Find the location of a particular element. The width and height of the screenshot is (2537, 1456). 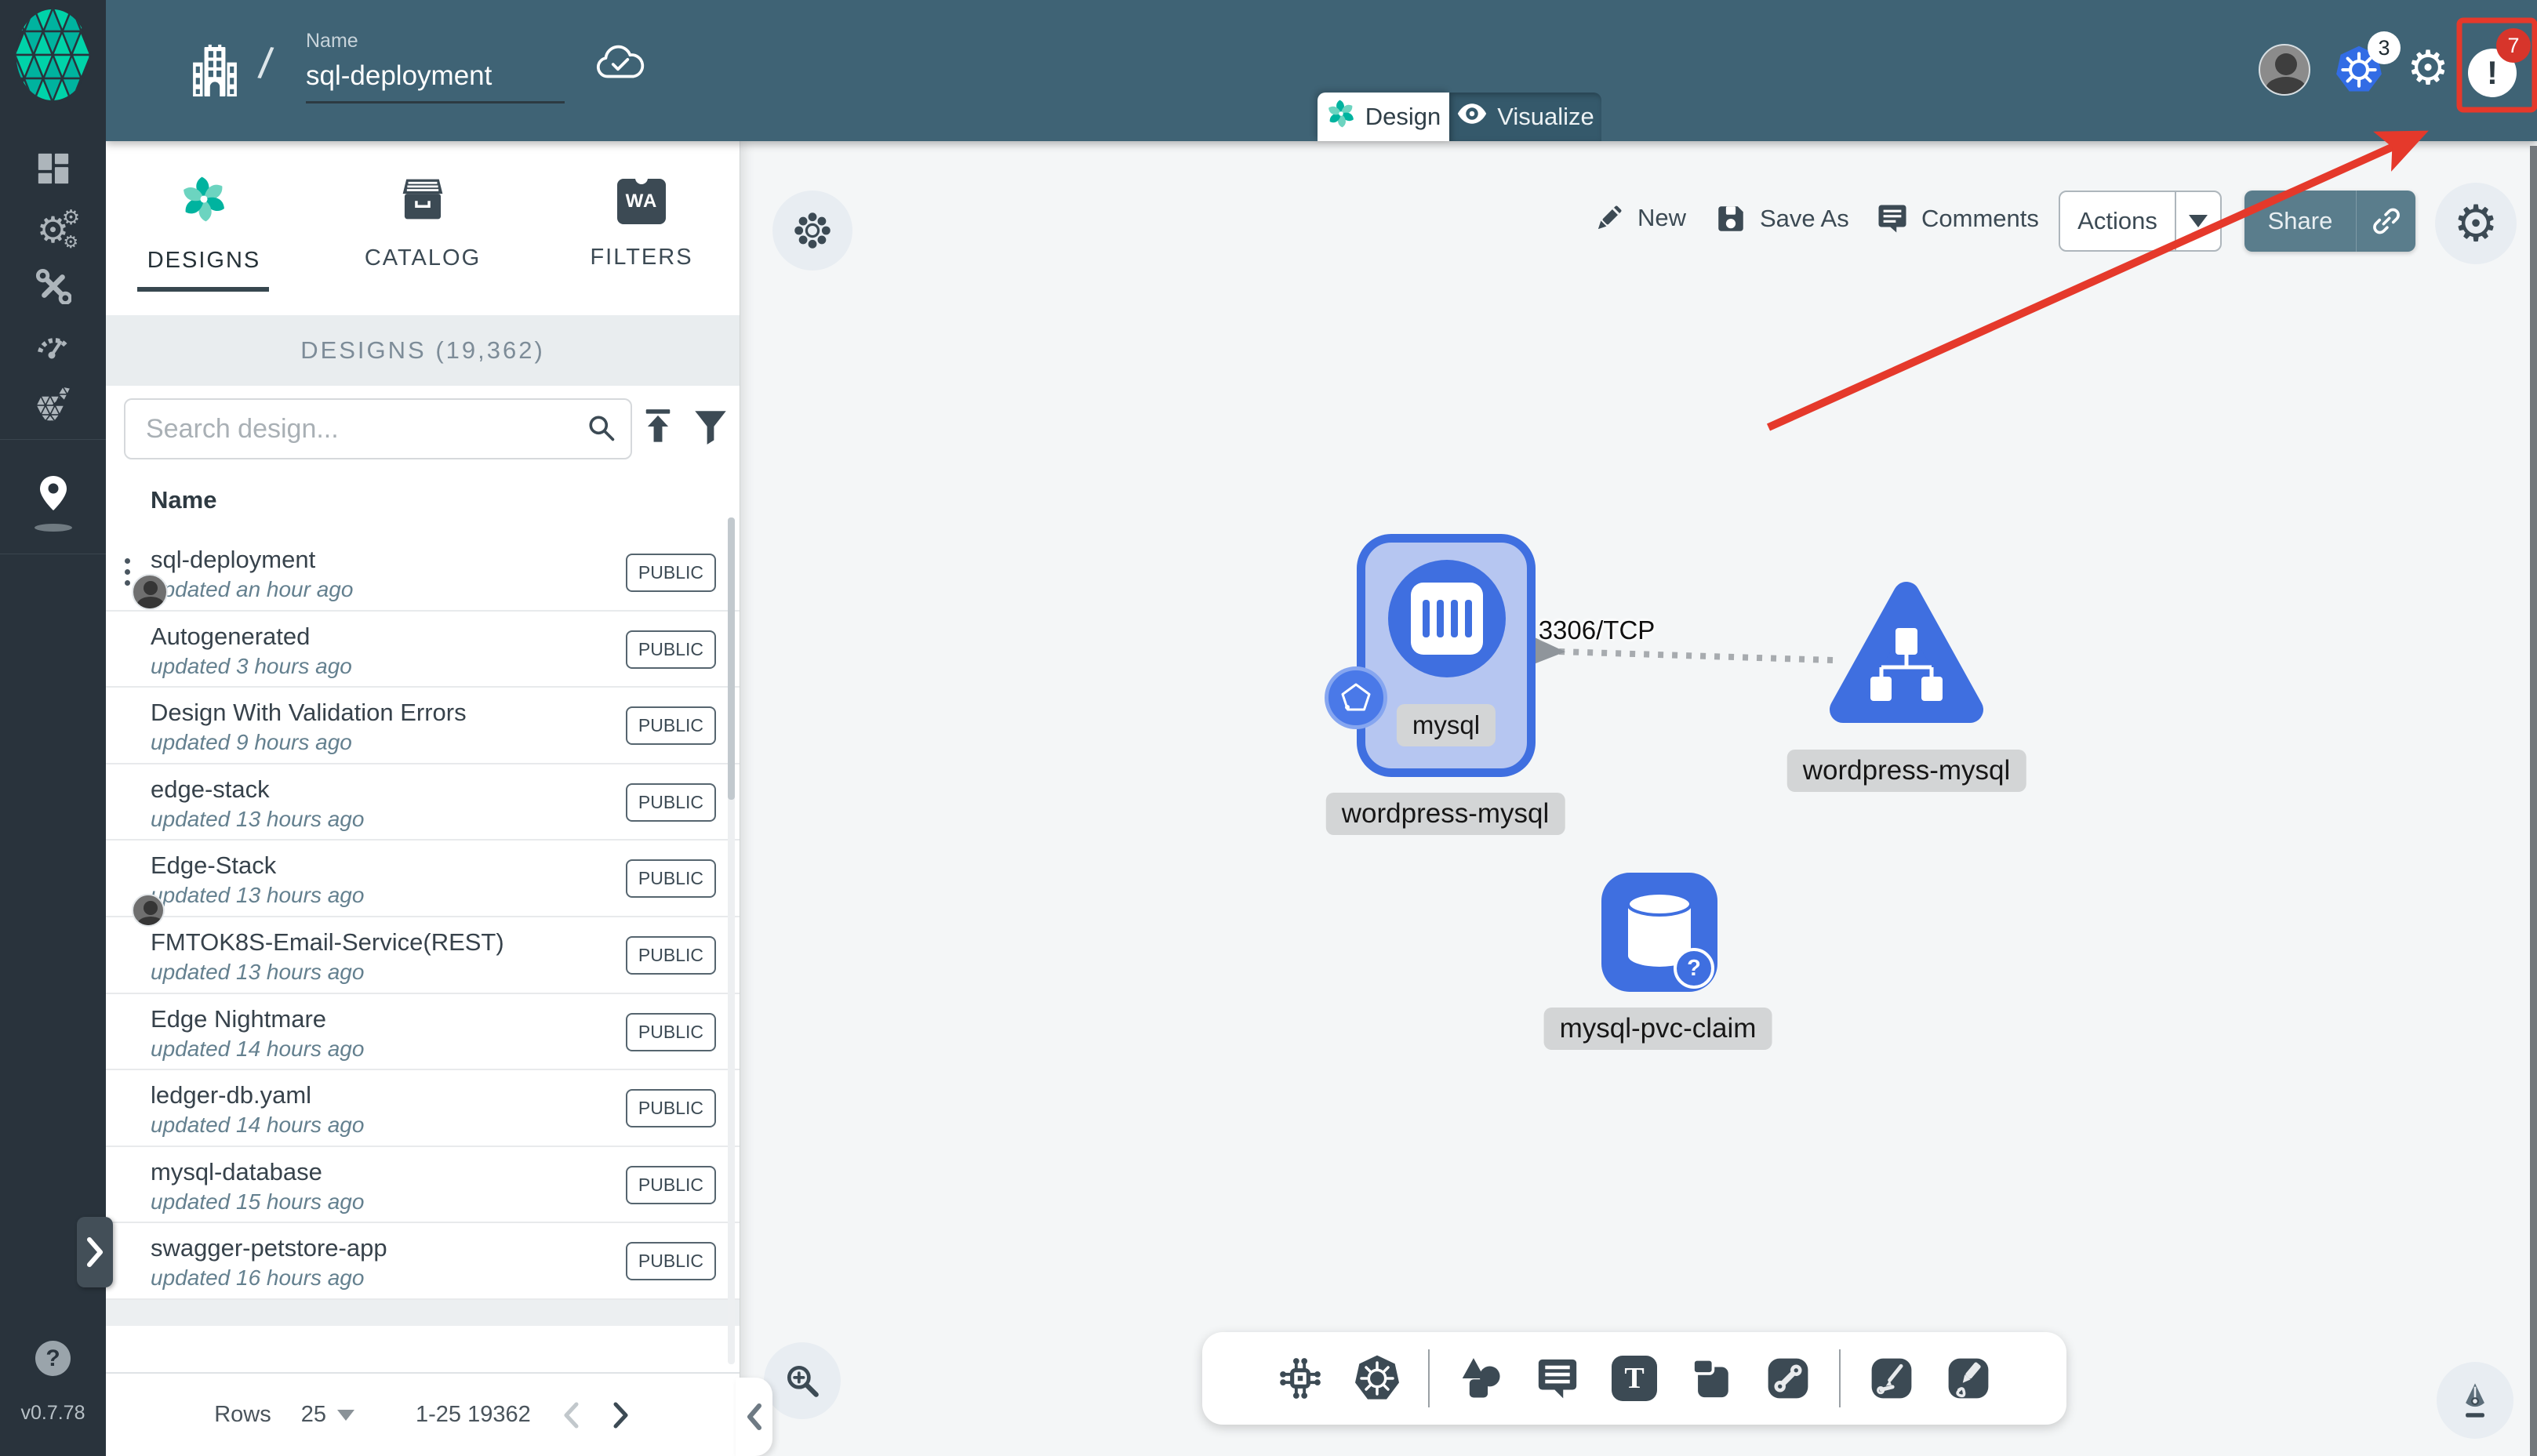

design-name: mysql-database is located at coordinates (237, 1171).